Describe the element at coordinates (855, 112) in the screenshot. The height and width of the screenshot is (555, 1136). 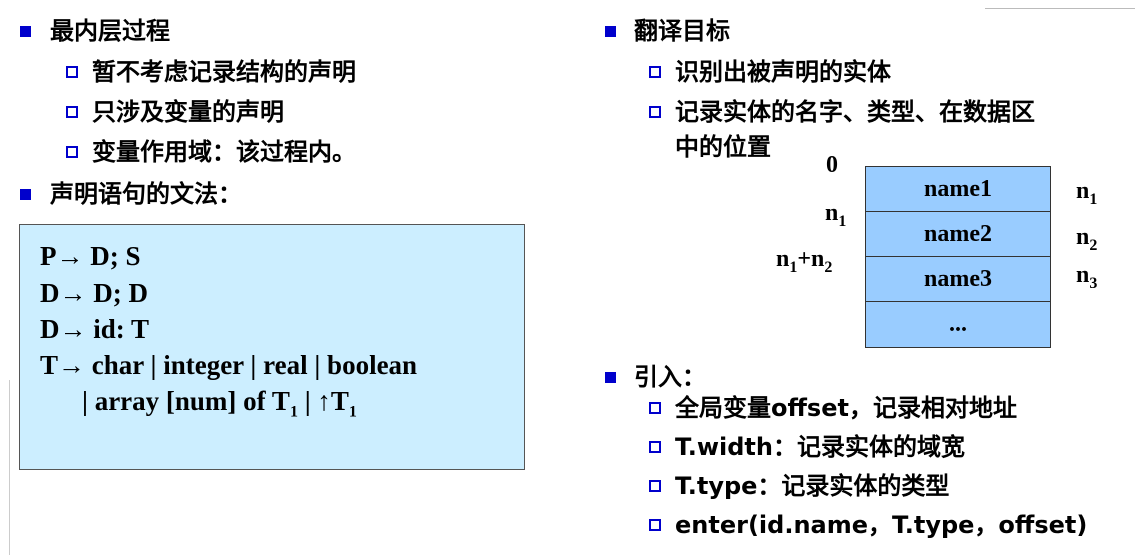
I see `right-sub-item: 记录实体的名字、类型、在数据区` at that location.